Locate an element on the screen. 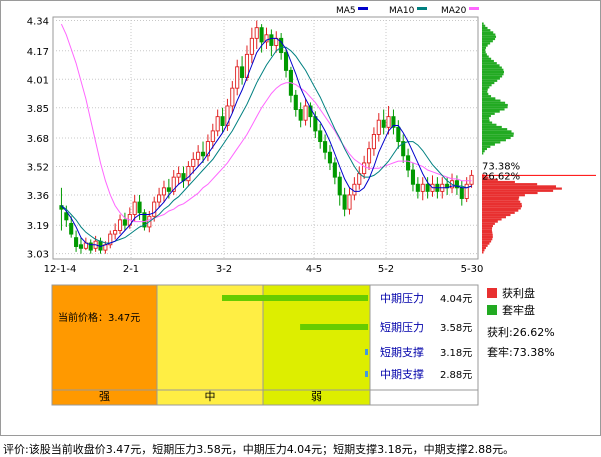 The image size is (601, 457). legend-ma20-swatch is located at coordinates (474, 8).